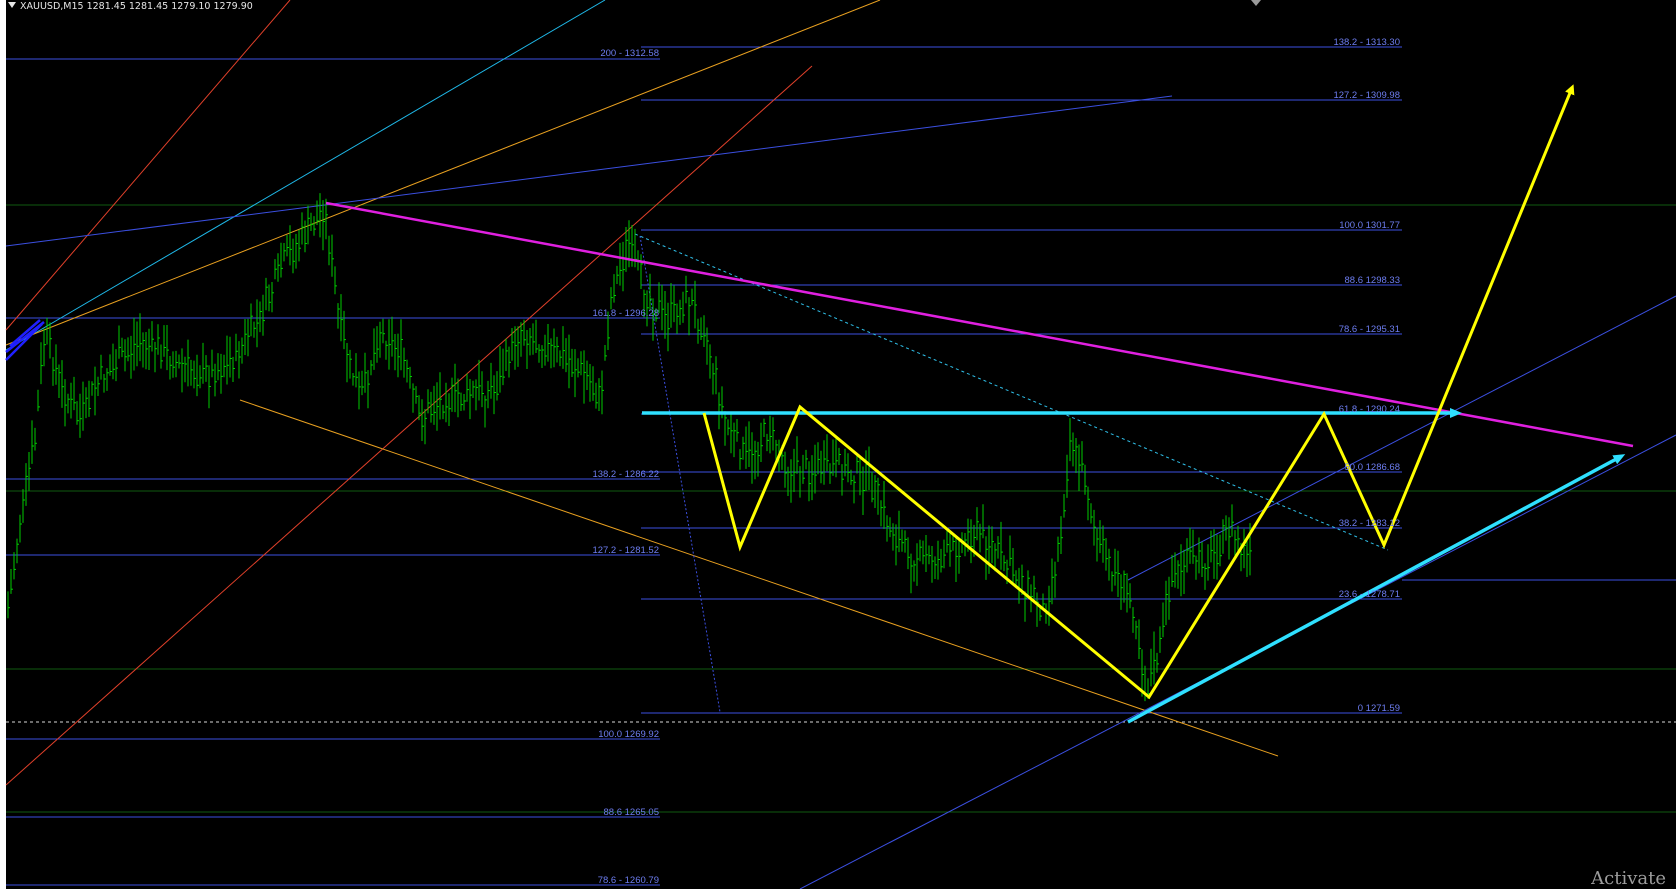  Describe the element at coordinates (625, 550) in the screenshot. I see `fib-label: 127.2 - 1281.52` at that location.